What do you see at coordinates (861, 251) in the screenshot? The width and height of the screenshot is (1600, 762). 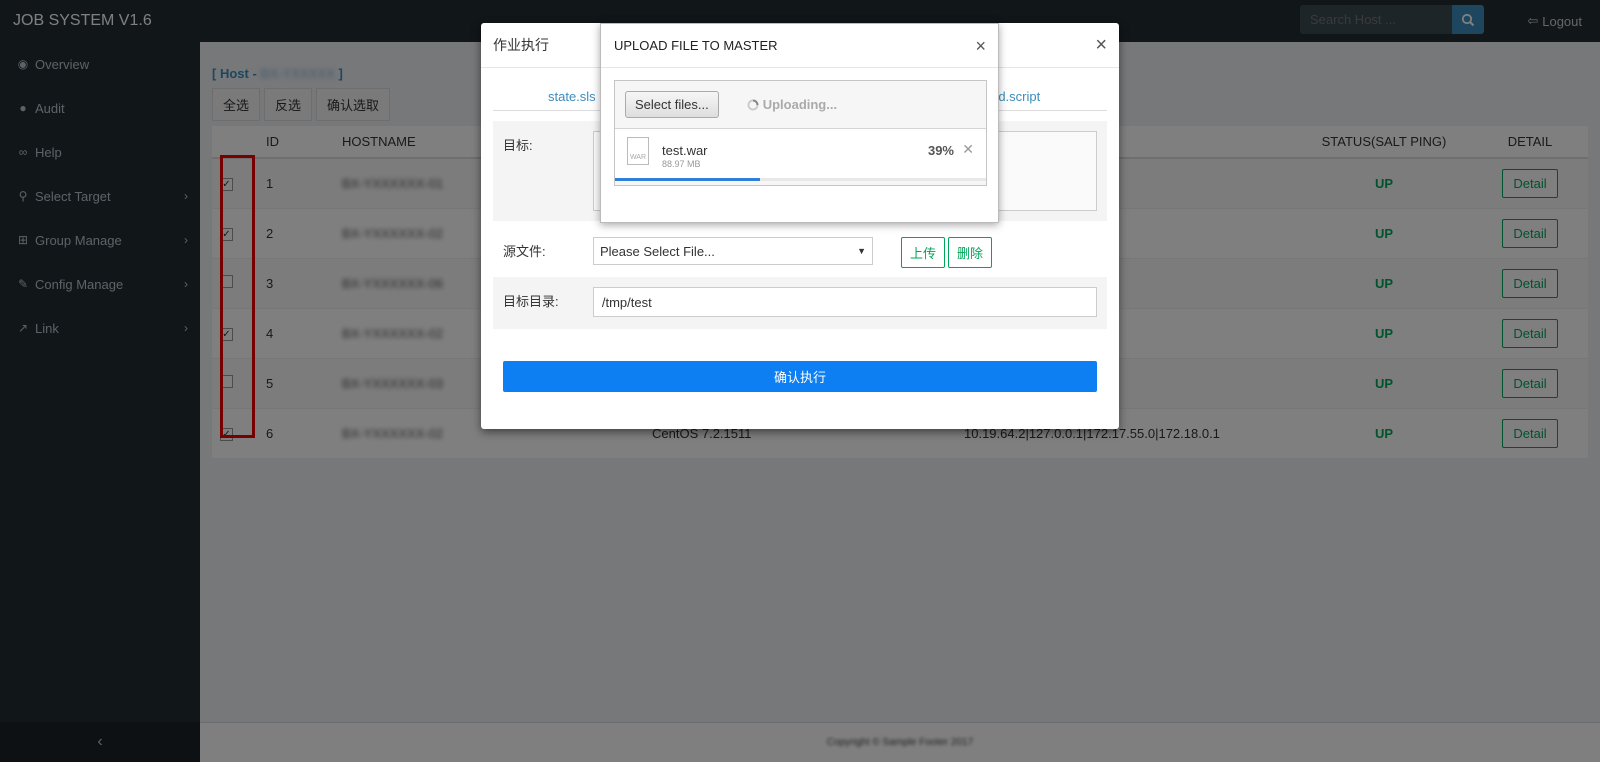 I see `caret-down-icon: ▼` at bounding box center [861, 251].